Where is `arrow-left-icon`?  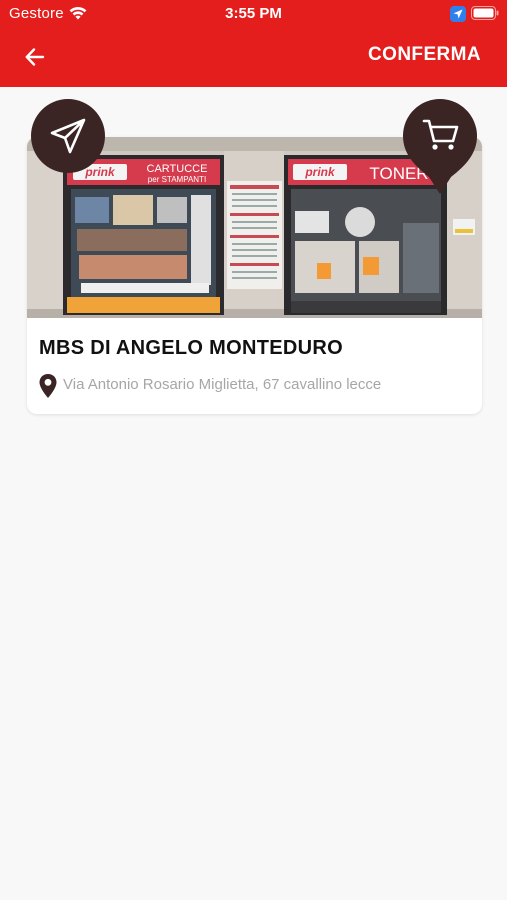
arrow-left-icon is located at coordinates (35, 57).